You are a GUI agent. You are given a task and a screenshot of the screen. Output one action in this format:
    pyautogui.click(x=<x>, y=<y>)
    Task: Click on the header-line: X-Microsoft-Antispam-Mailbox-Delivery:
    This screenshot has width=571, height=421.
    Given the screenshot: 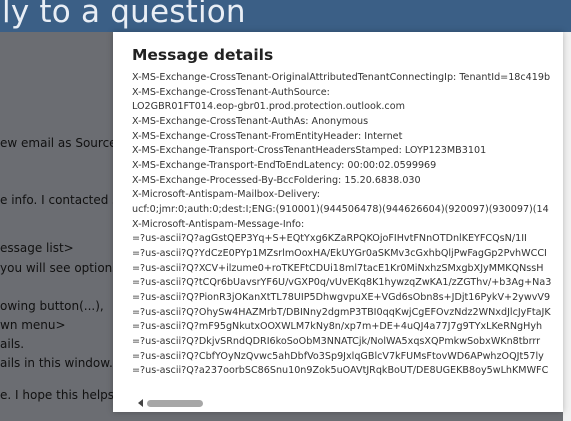 What is the action you would take?
    pyautogui.click(x=226, y=194)
    